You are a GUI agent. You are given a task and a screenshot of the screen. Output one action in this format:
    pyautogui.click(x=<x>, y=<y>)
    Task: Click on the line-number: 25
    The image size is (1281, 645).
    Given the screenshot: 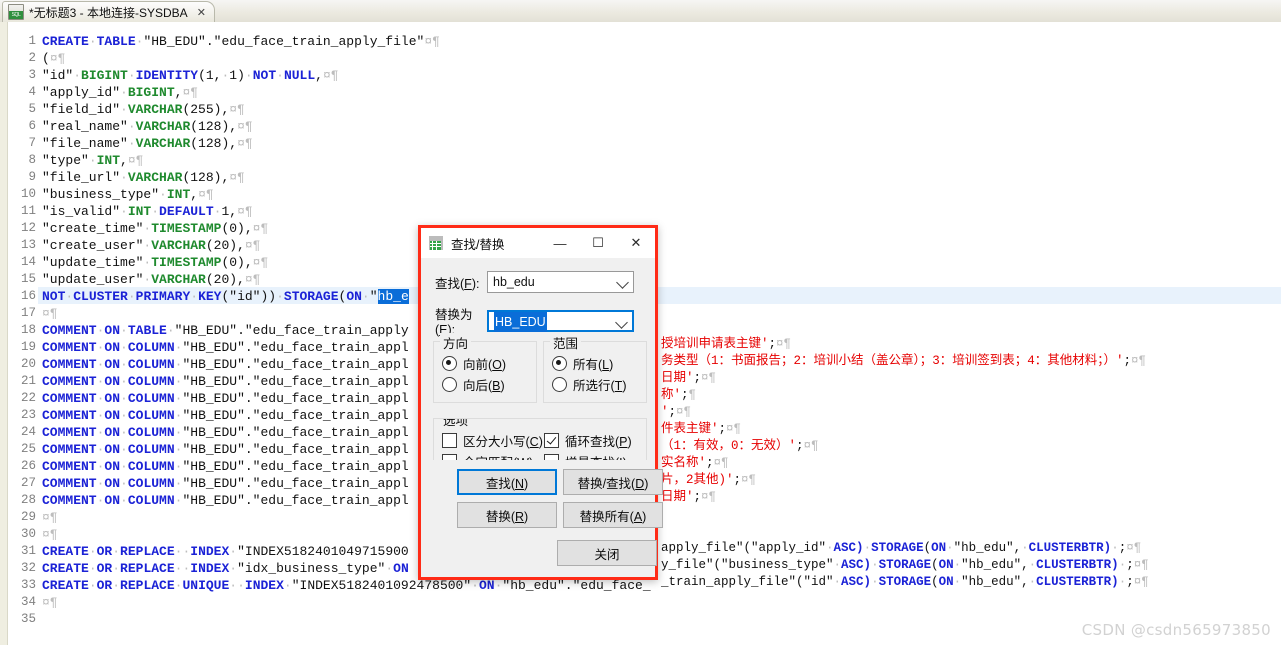 What is the action you would take?
    pyautogui.click(x=28, y=449)
    